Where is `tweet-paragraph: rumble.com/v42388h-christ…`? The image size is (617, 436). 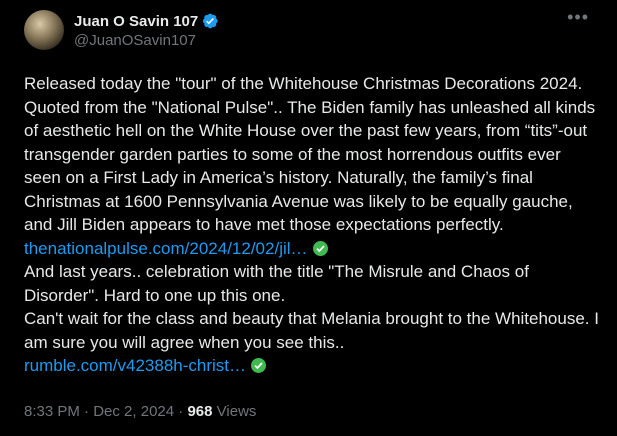 tweet-paragraph: rumble.com/v42388h-christ… is located at coordinates (311, 366).